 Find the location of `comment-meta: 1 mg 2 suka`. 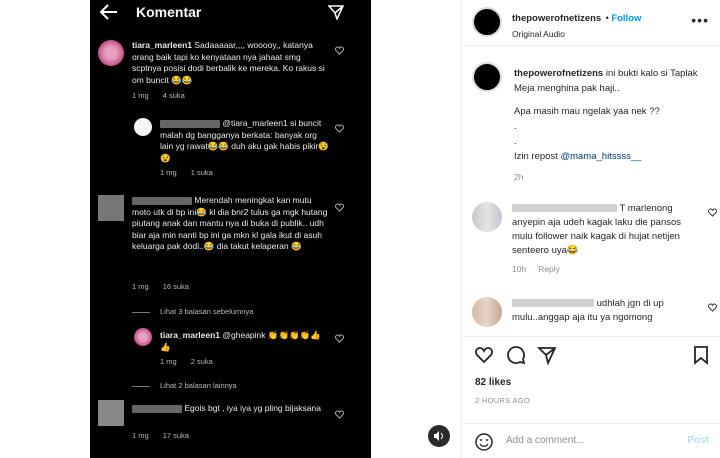

comment-meta: 1 mg 2 suka is located at coordinates (186, 361).